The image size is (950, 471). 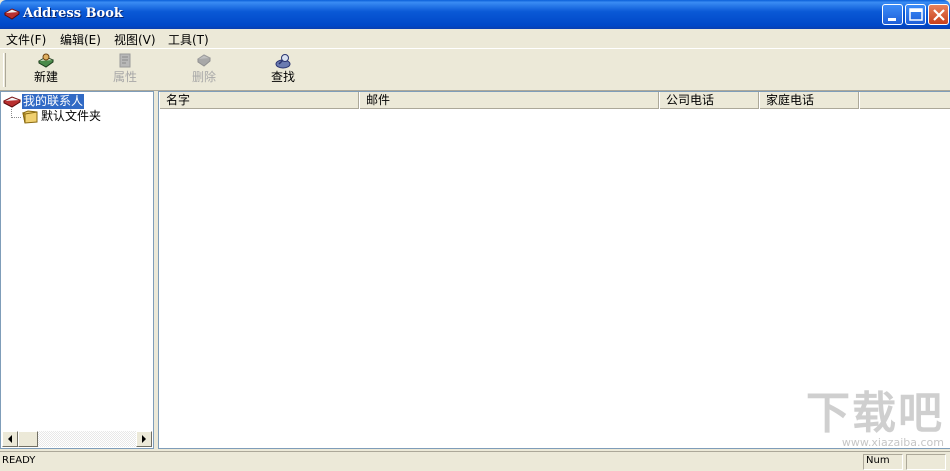 What do you see at coordinates (28, 439) in the screenshot?
I see `scroll-thumb` at bounding box center [28, 439].